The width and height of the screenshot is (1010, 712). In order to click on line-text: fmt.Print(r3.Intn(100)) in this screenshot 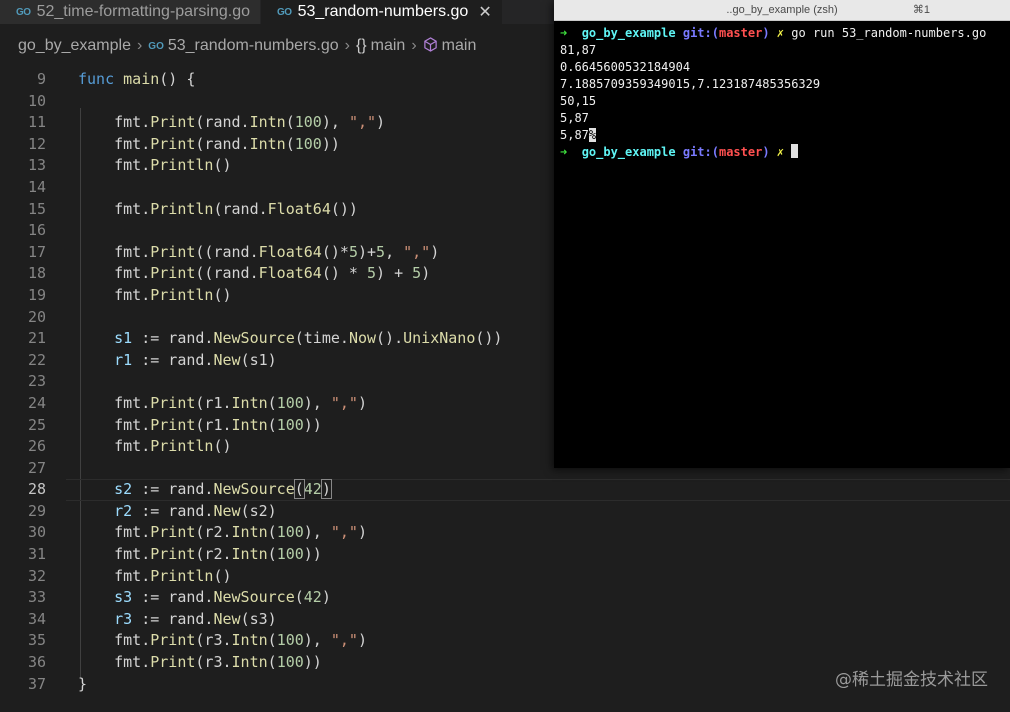, I will do `click(200, 663)`.